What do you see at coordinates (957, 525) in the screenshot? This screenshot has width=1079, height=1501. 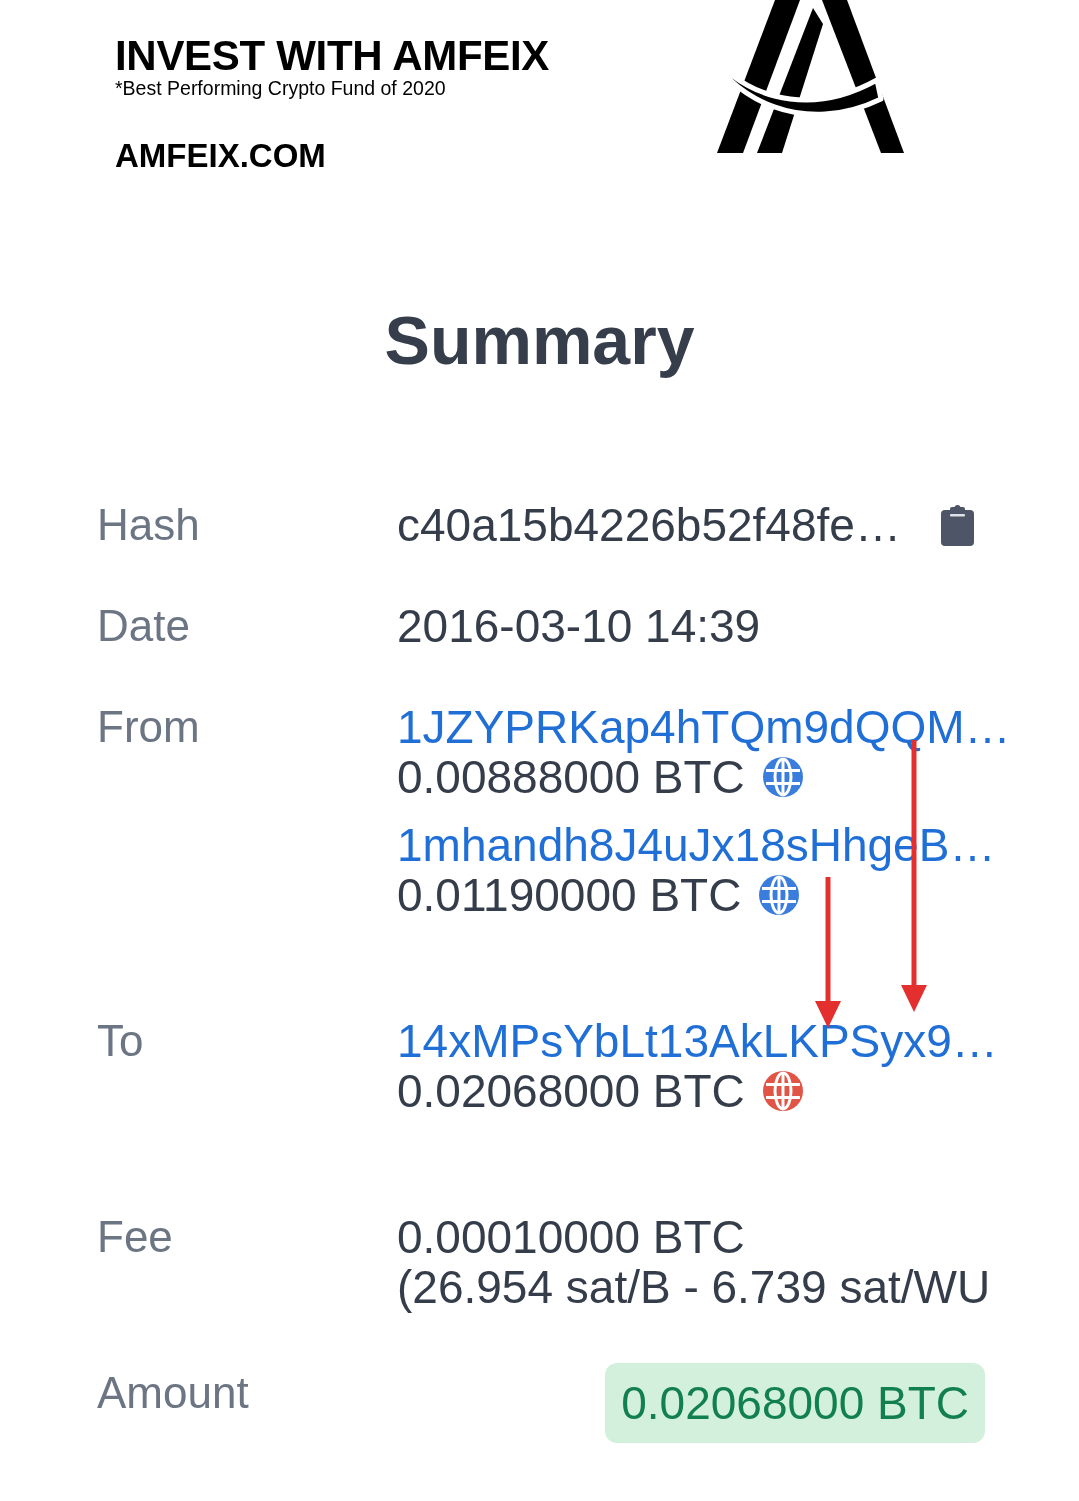 I see `clipboard-icon` at bounding box center [957, 525].